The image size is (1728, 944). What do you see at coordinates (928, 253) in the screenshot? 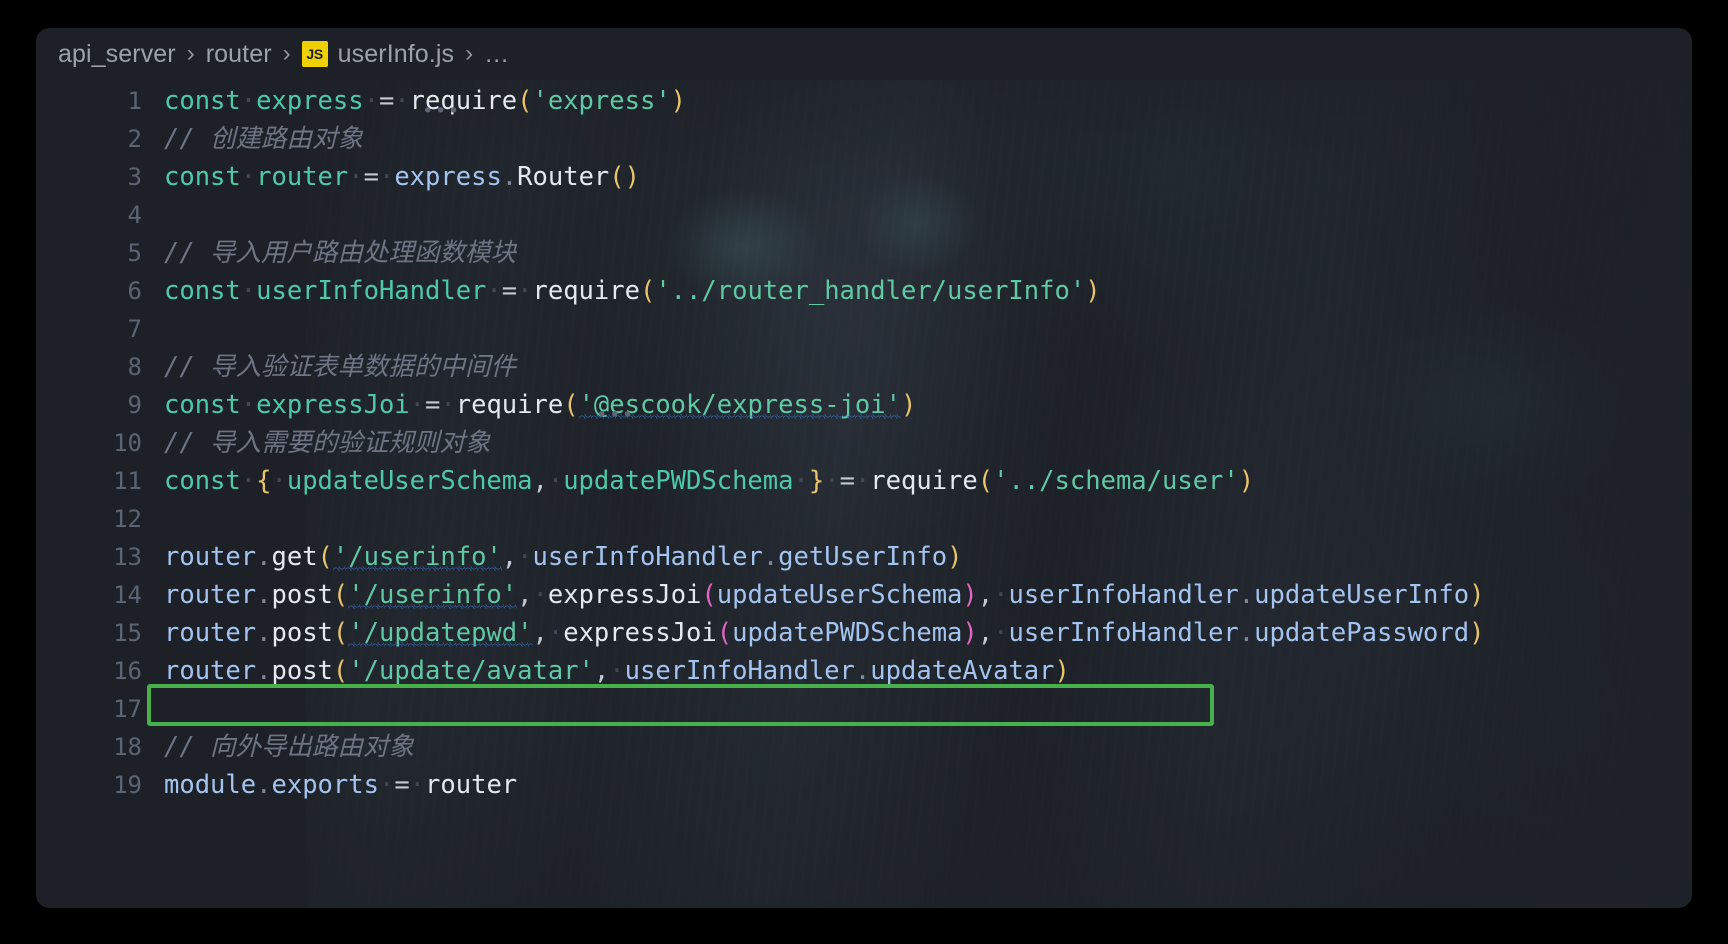
I see `code-line-content: // 导入用户路由处理函数模块` at bounding box center [928, 253].